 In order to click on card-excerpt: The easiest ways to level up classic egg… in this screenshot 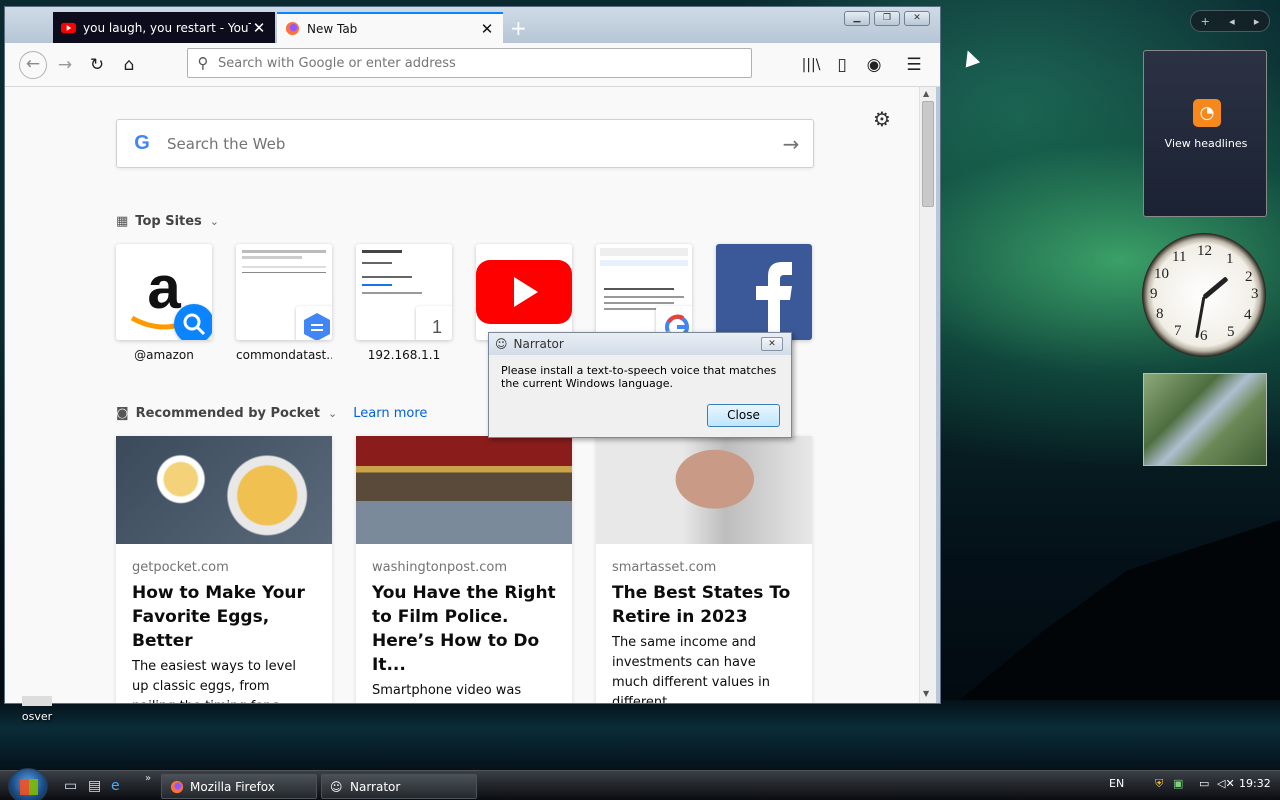, I will do `click(214, 681)`.